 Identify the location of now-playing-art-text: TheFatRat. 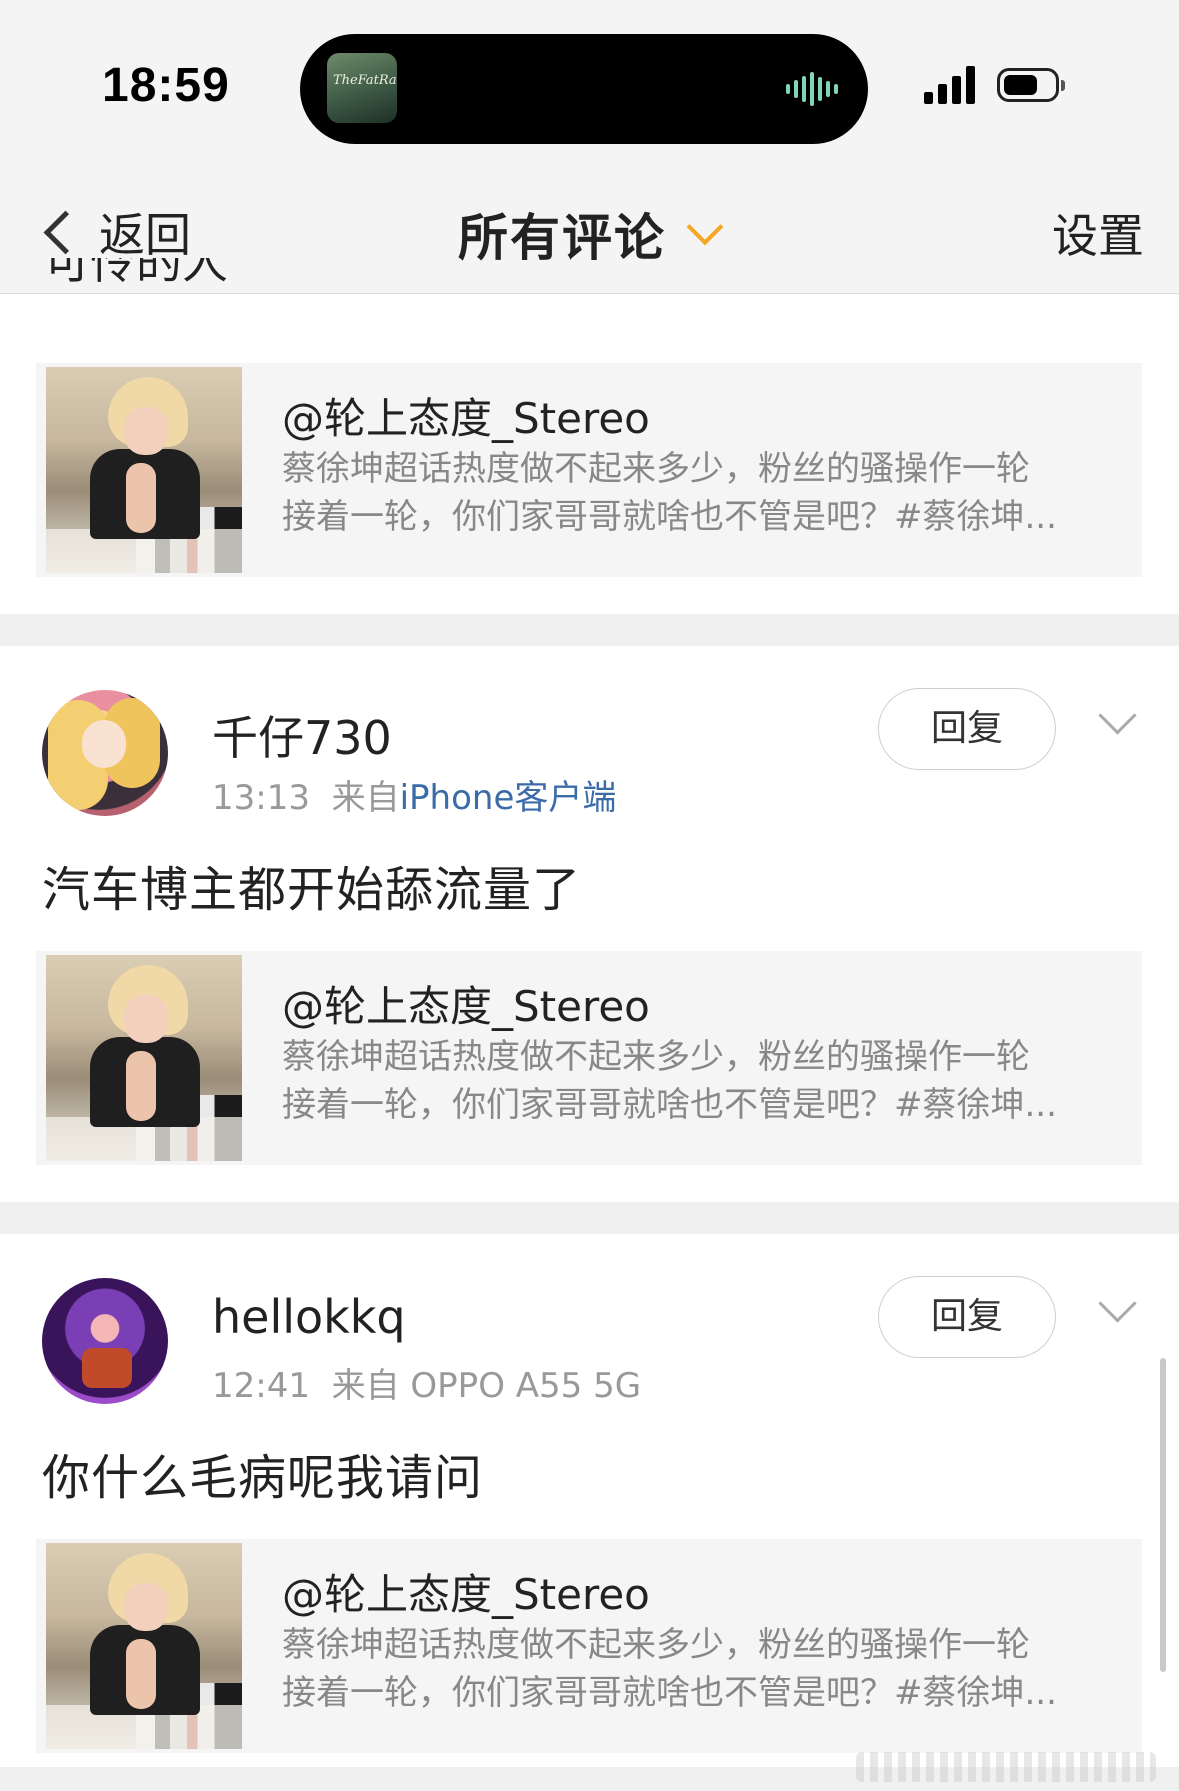
(365, 80).